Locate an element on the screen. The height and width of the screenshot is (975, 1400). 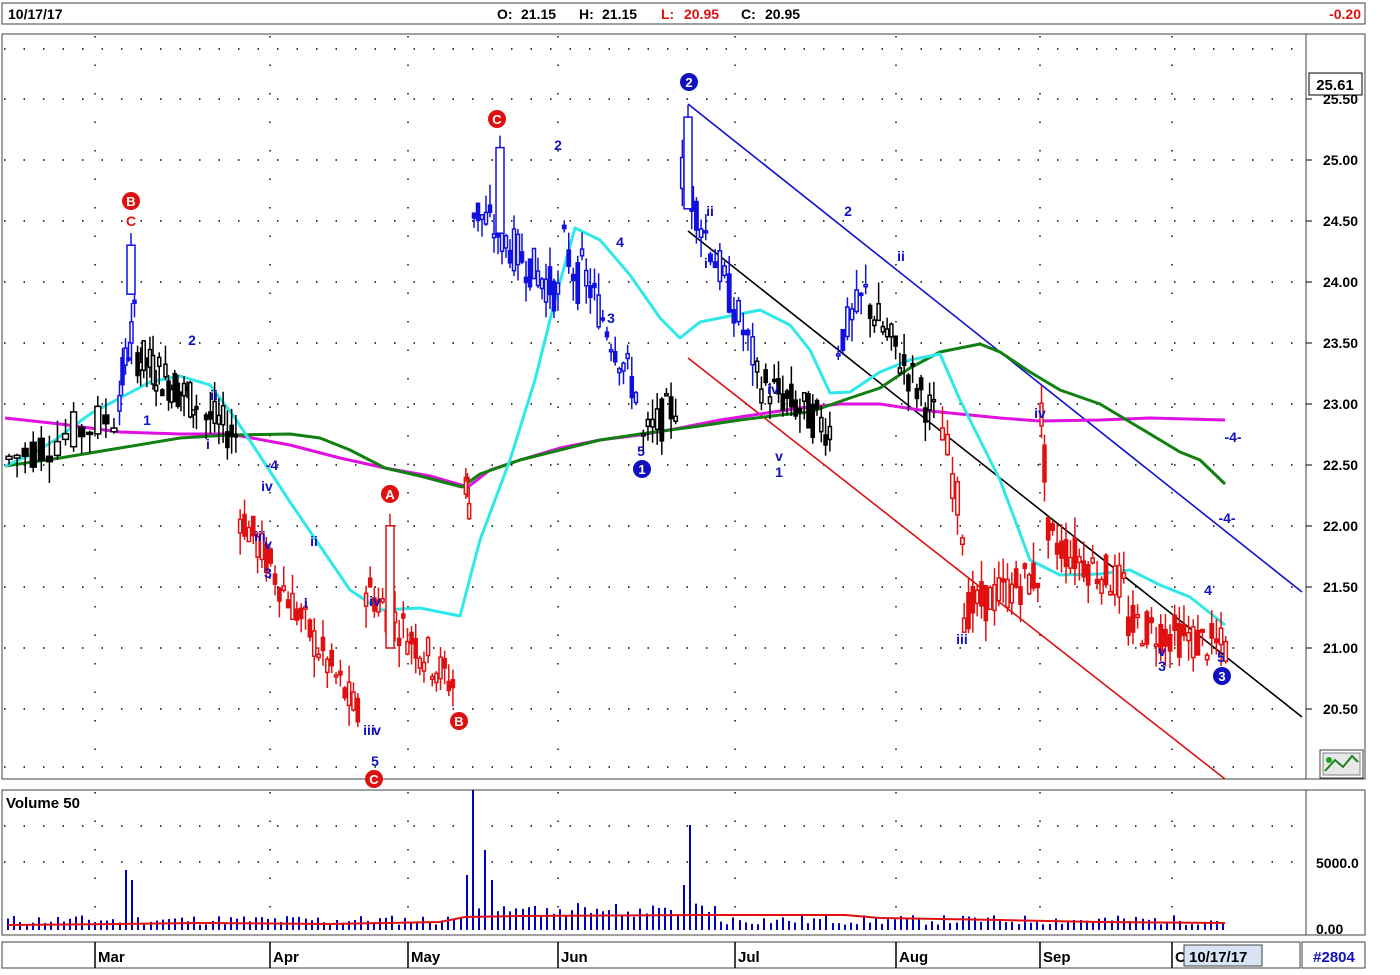
price-tick-label: 24.50 is located at coordinates (1340, 221).